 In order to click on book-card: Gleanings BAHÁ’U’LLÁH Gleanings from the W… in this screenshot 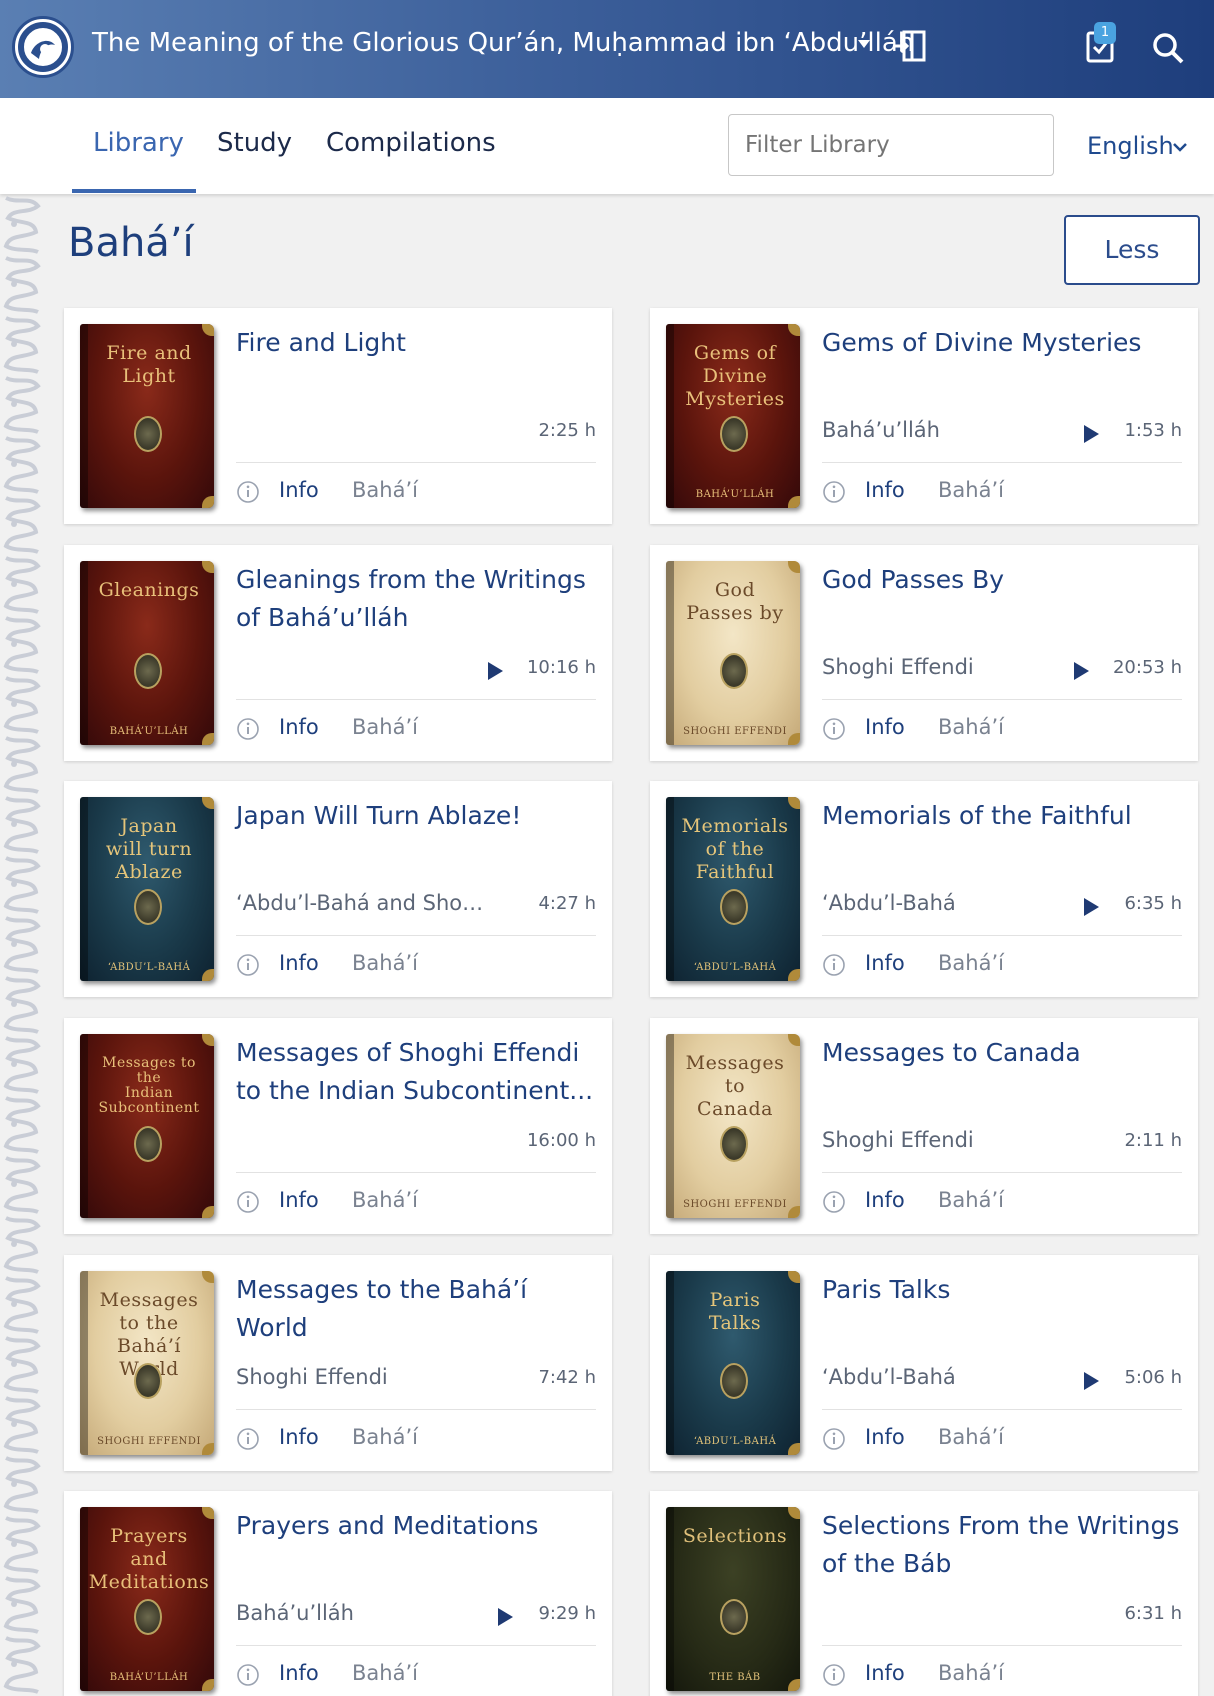, I will do `click(338, 653)`.